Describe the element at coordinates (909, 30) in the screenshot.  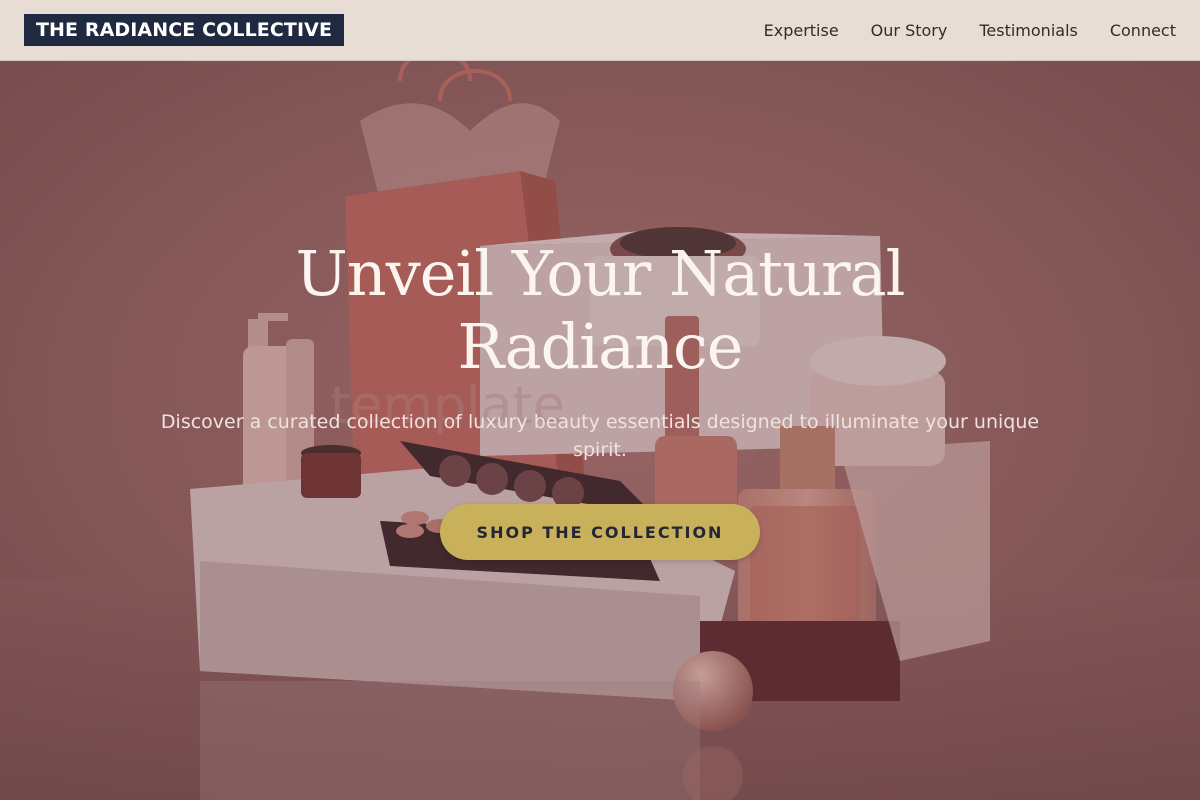
I see `nav-link-our-story: Our Story` at that location.